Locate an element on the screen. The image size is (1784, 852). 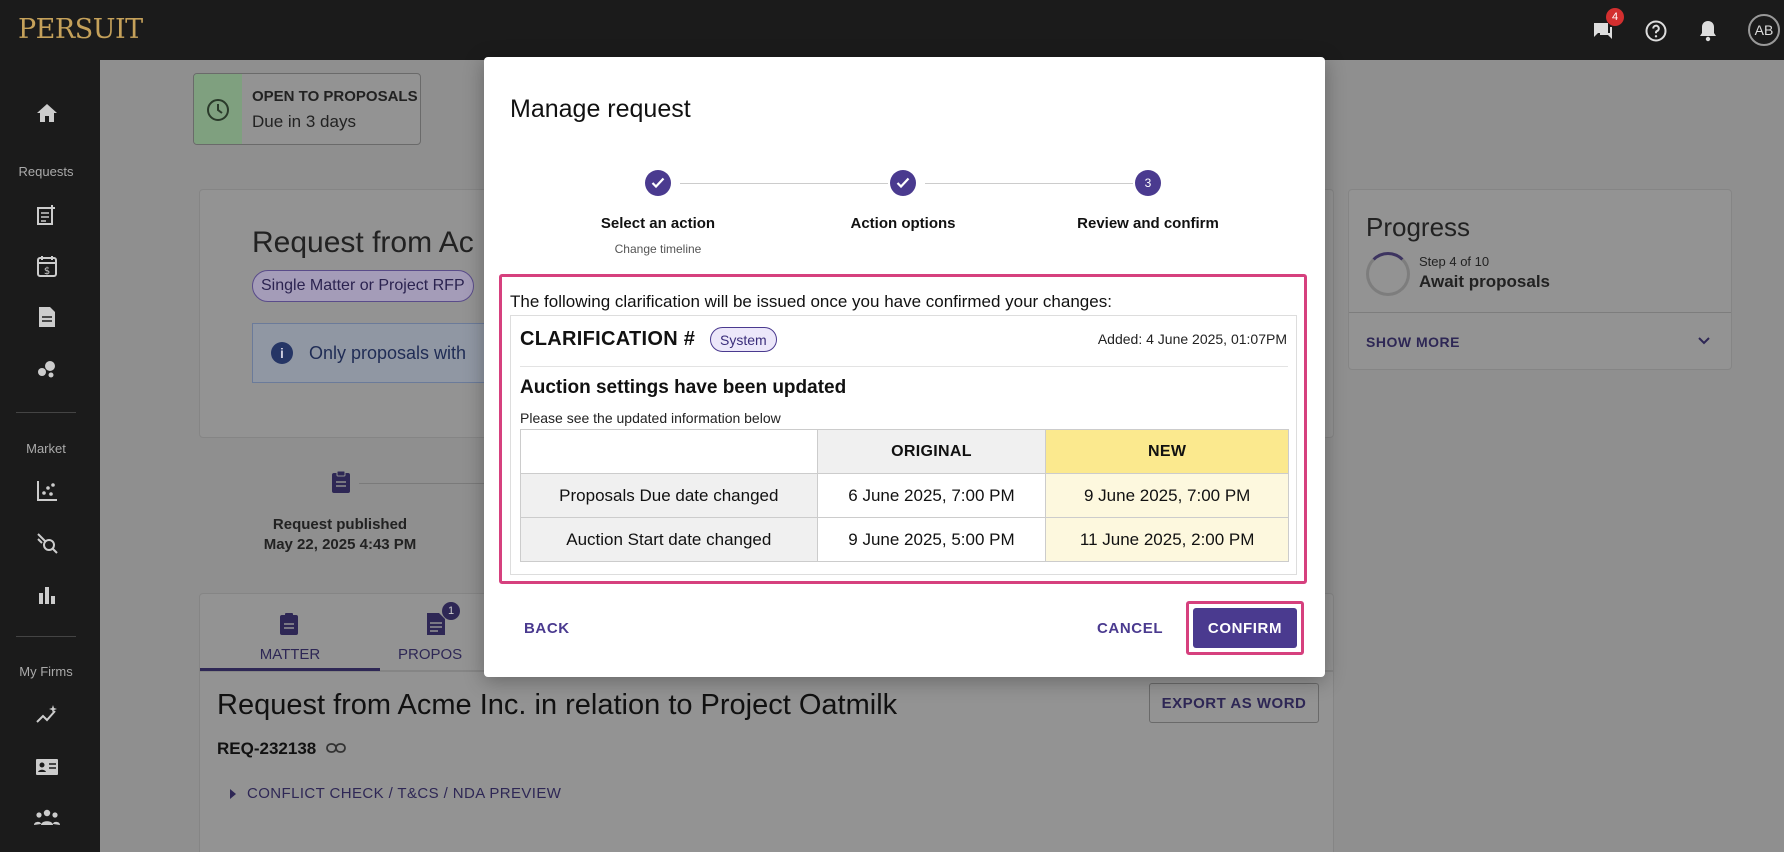
update-heading: Auction settings have been updated is located at coordinates (683, 387).